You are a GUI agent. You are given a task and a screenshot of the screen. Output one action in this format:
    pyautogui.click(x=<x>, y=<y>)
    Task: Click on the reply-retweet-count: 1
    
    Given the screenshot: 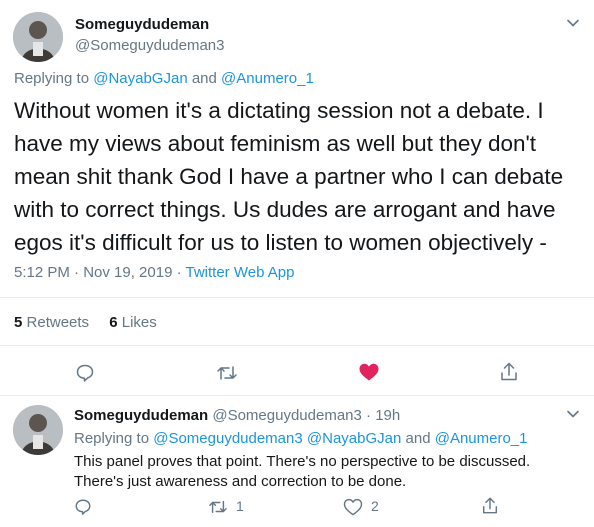 What is the action you would take?
    pyautogui.click(x=240, y=506)
    